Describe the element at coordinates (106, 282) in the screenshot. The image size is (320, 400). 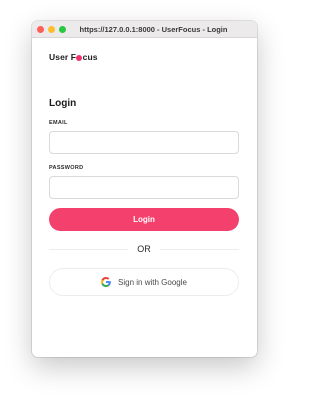
I see `google-icon` at that location.